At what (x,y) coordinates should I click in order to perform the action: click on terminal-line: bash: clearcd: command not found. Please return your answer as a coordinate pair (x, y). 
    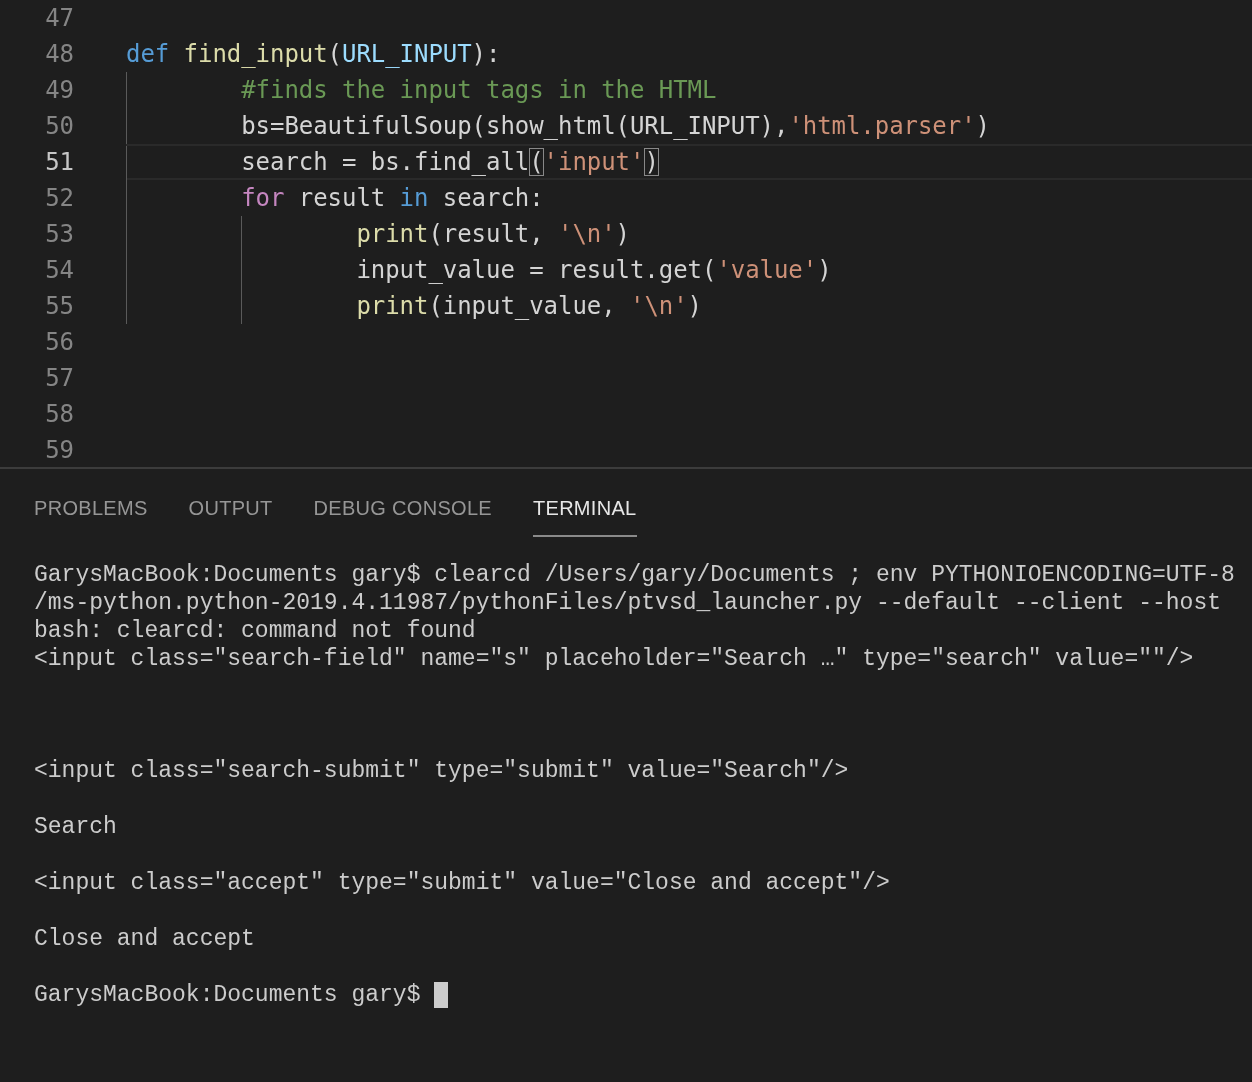
    Looking at the image, I should click on (255, 631).